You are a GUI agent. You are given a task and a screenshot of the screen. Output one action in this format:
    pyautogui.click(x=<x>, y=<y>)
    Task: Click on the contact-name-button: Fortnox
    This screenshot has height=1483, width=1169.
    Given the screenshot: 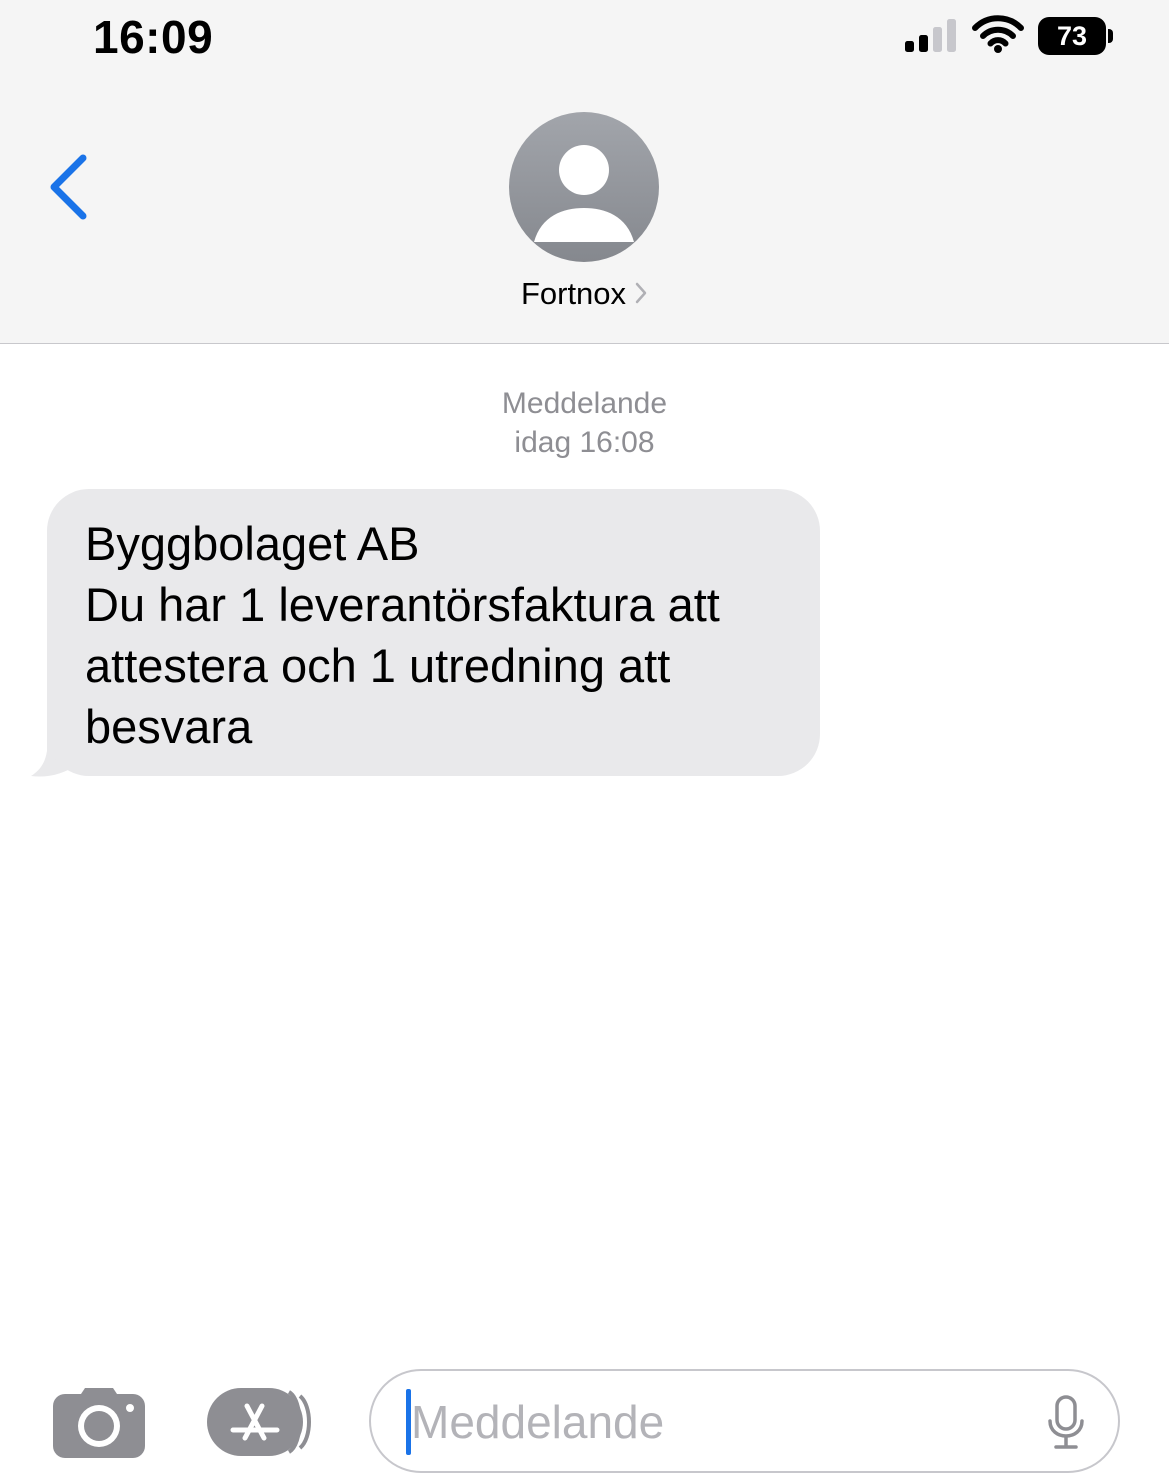 What is the action you would take?
    pyautogui.click(x=584, y=294)
    